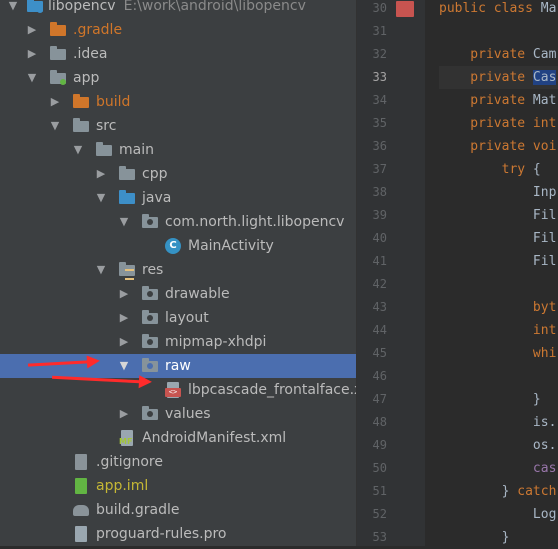 Image resolution: width=558 pixels, height=549 pixels. What do you see at coordinates (498, 192) in the screenshot?
I see `code-line: Inp` at bounding box center [498, 192].